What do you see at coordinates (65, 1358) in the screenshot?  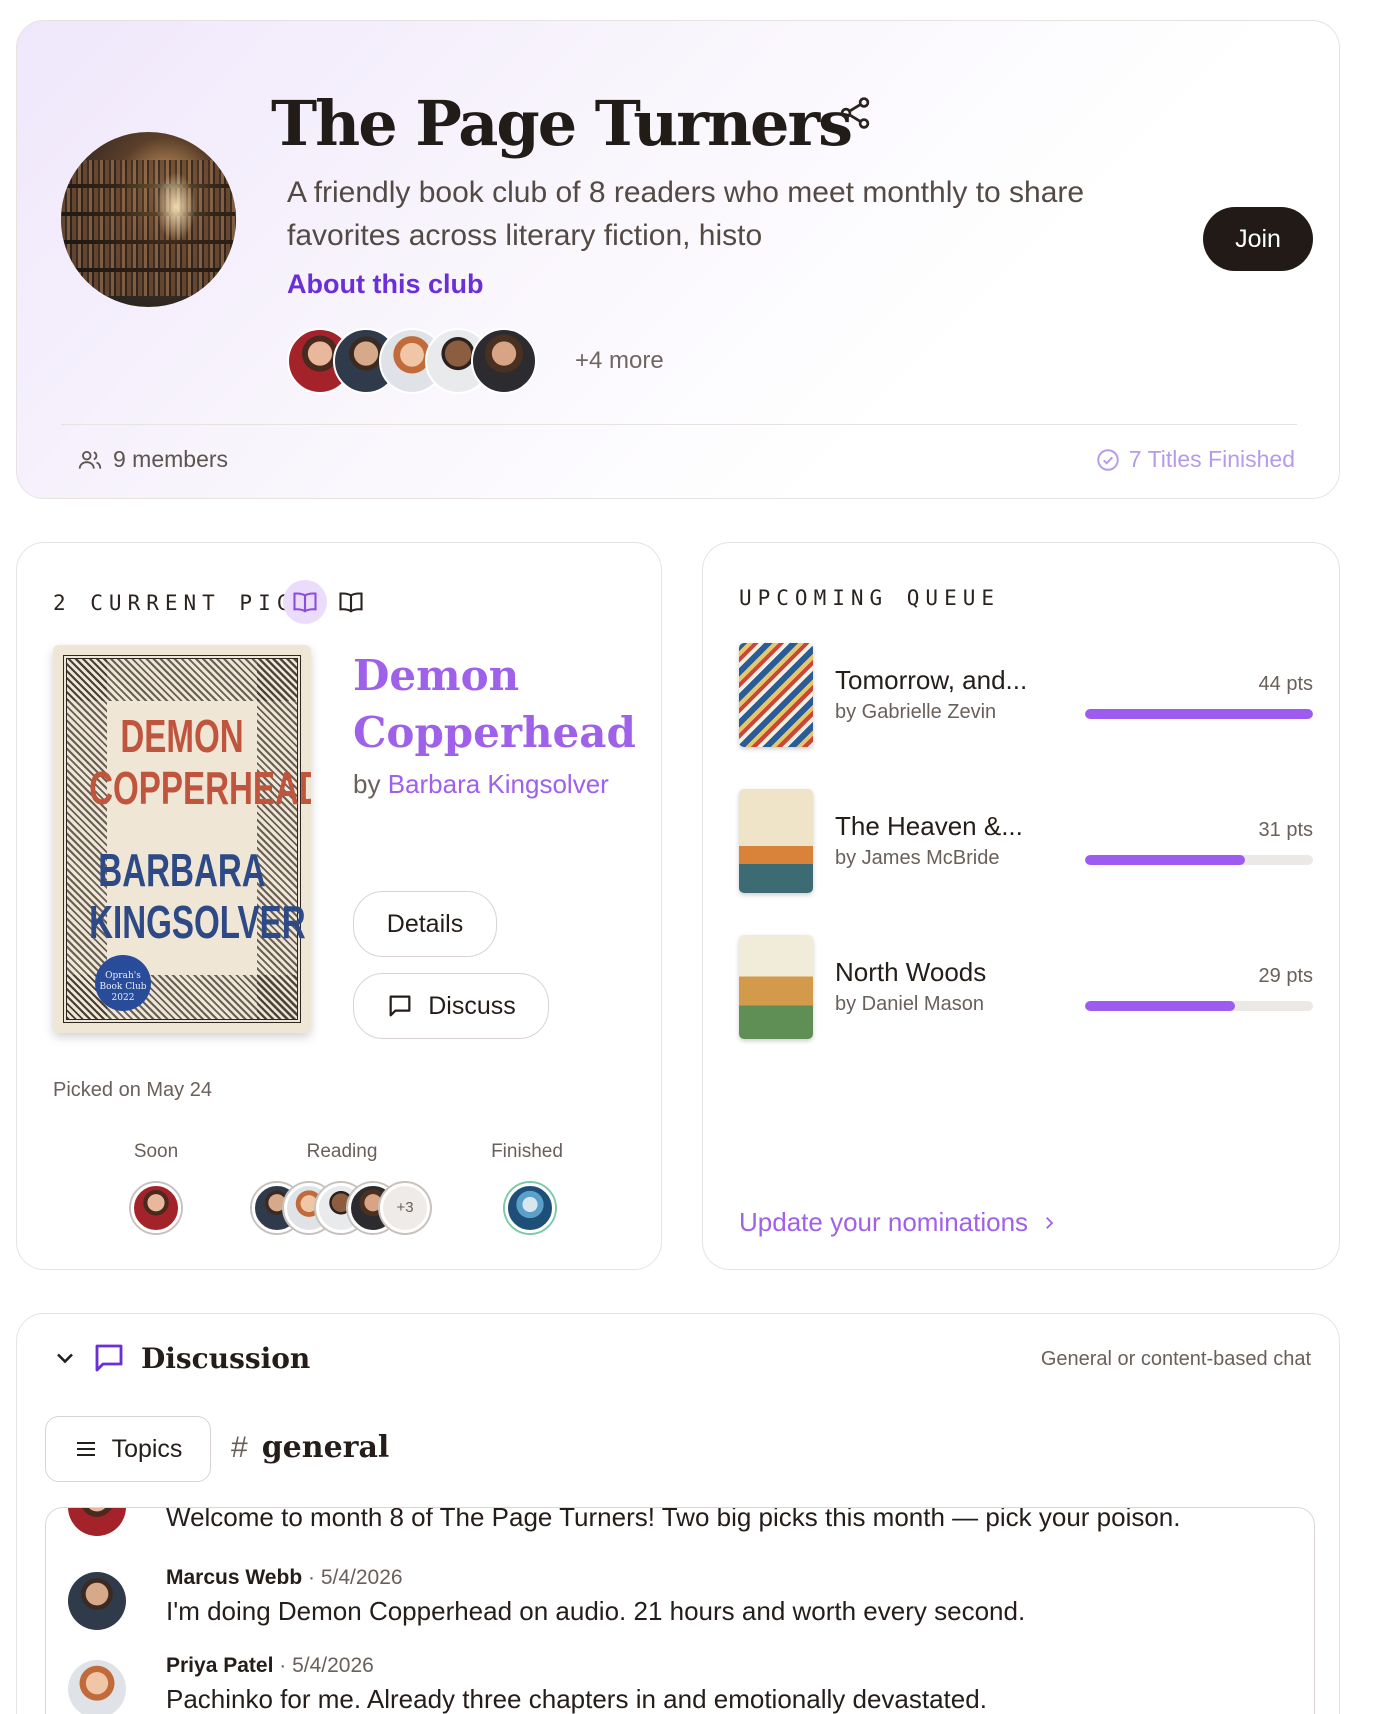 I see `chevron-down-icon` at bounding box center [65, 1358].